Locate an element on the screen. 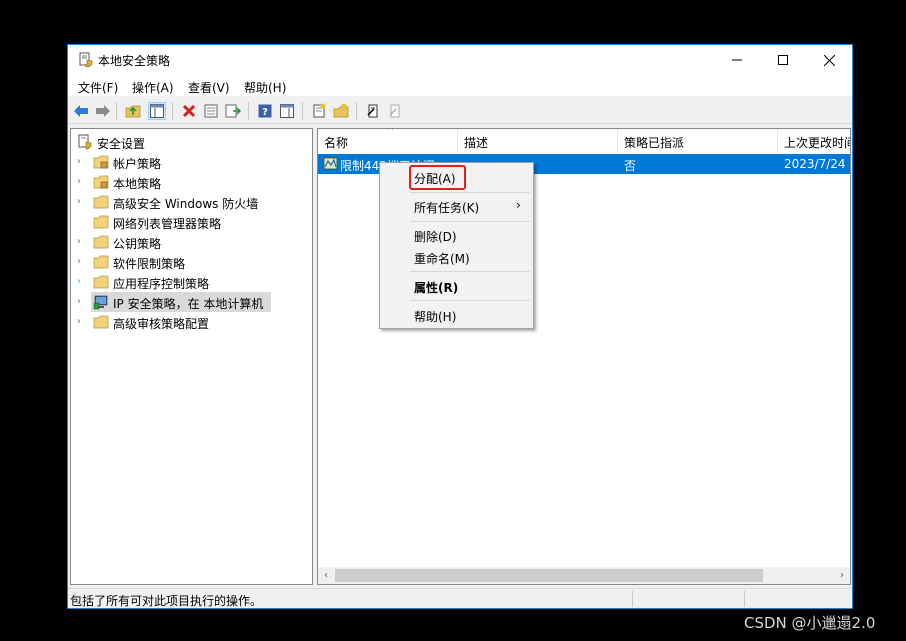 This screenshot has width=906, height=641. up-folder-icon is located at coordinates (133, 111).